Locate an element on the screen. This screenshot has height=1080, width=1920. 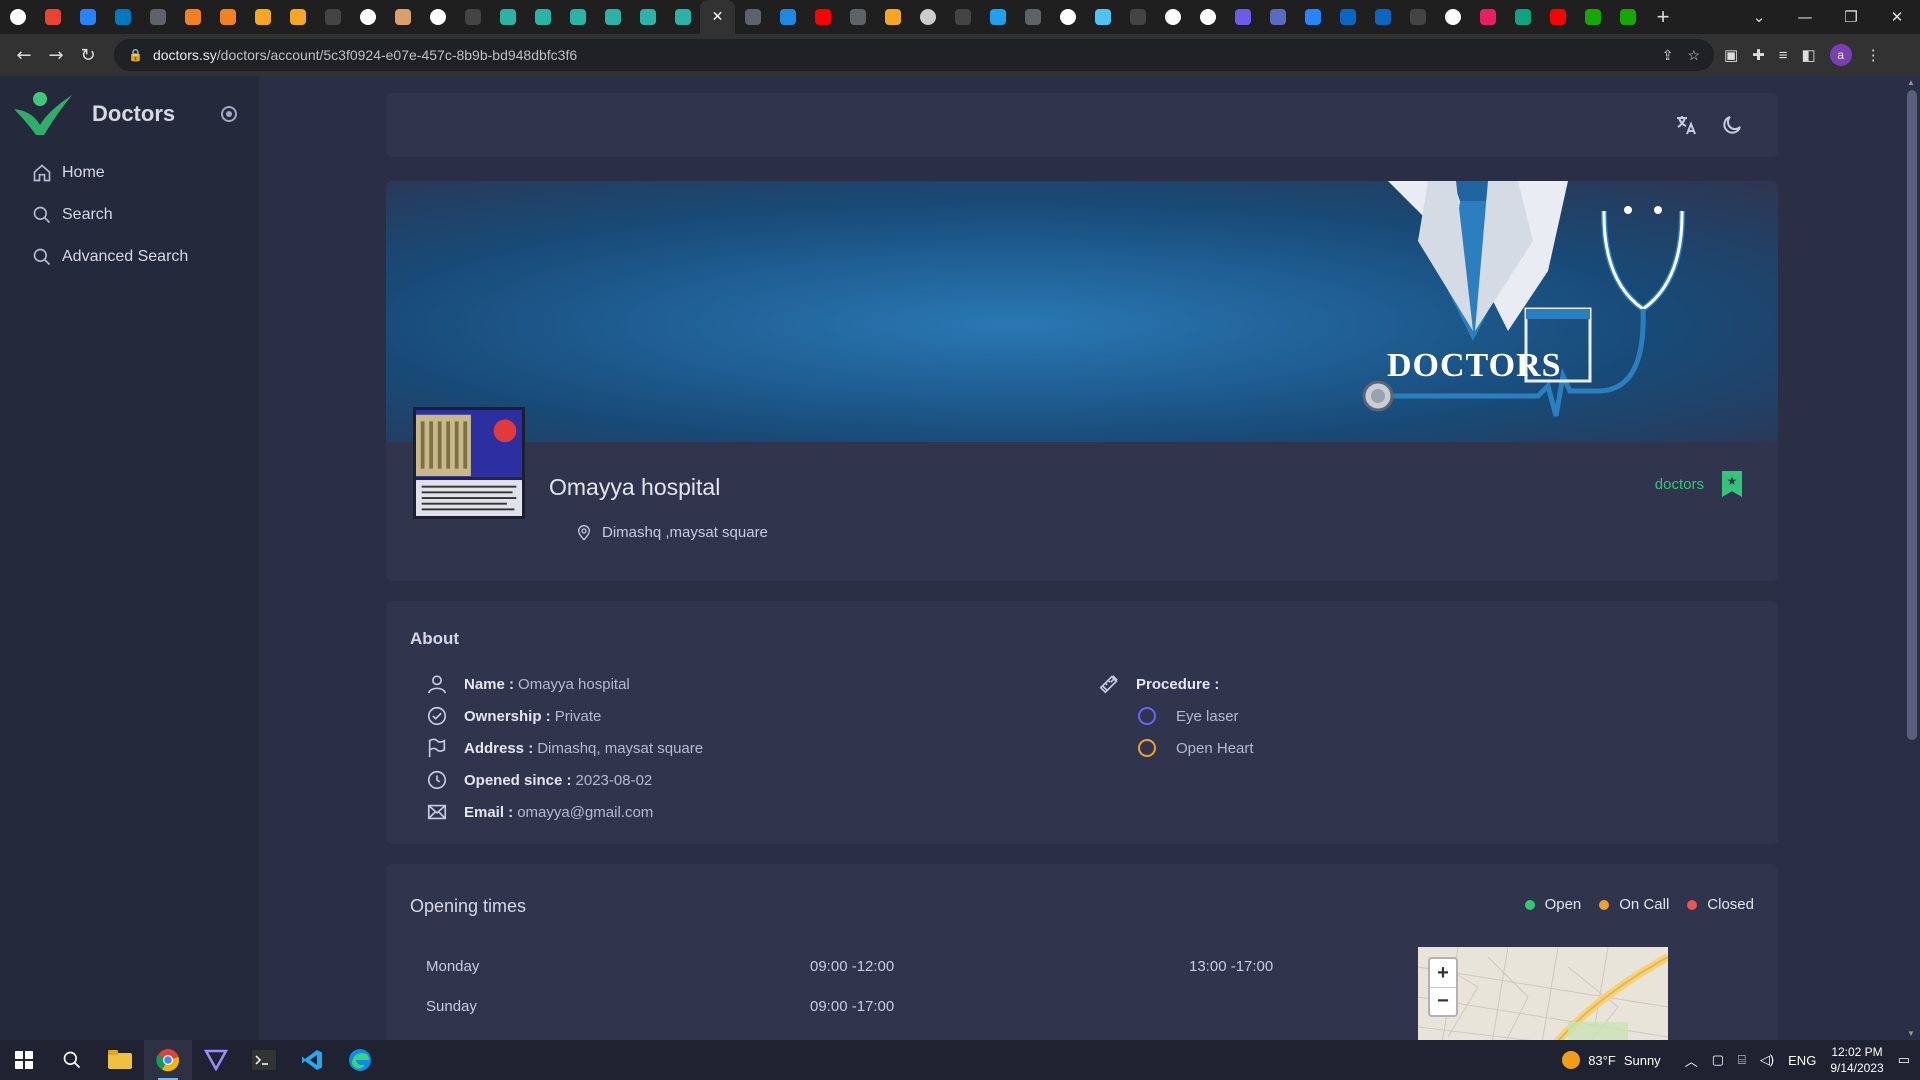
vpn-icon is located at coordinates (216, 1060).